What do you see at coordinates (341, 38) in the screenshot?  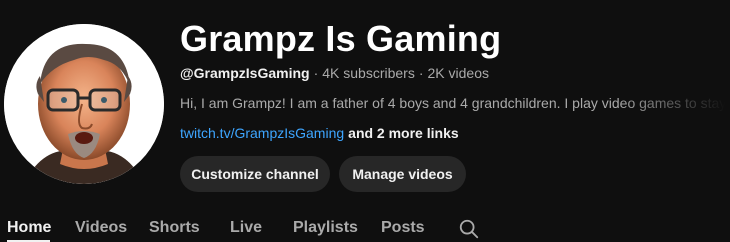 I see `channel-name: Grampz Is Gaming` at bounding box center [341, 38].